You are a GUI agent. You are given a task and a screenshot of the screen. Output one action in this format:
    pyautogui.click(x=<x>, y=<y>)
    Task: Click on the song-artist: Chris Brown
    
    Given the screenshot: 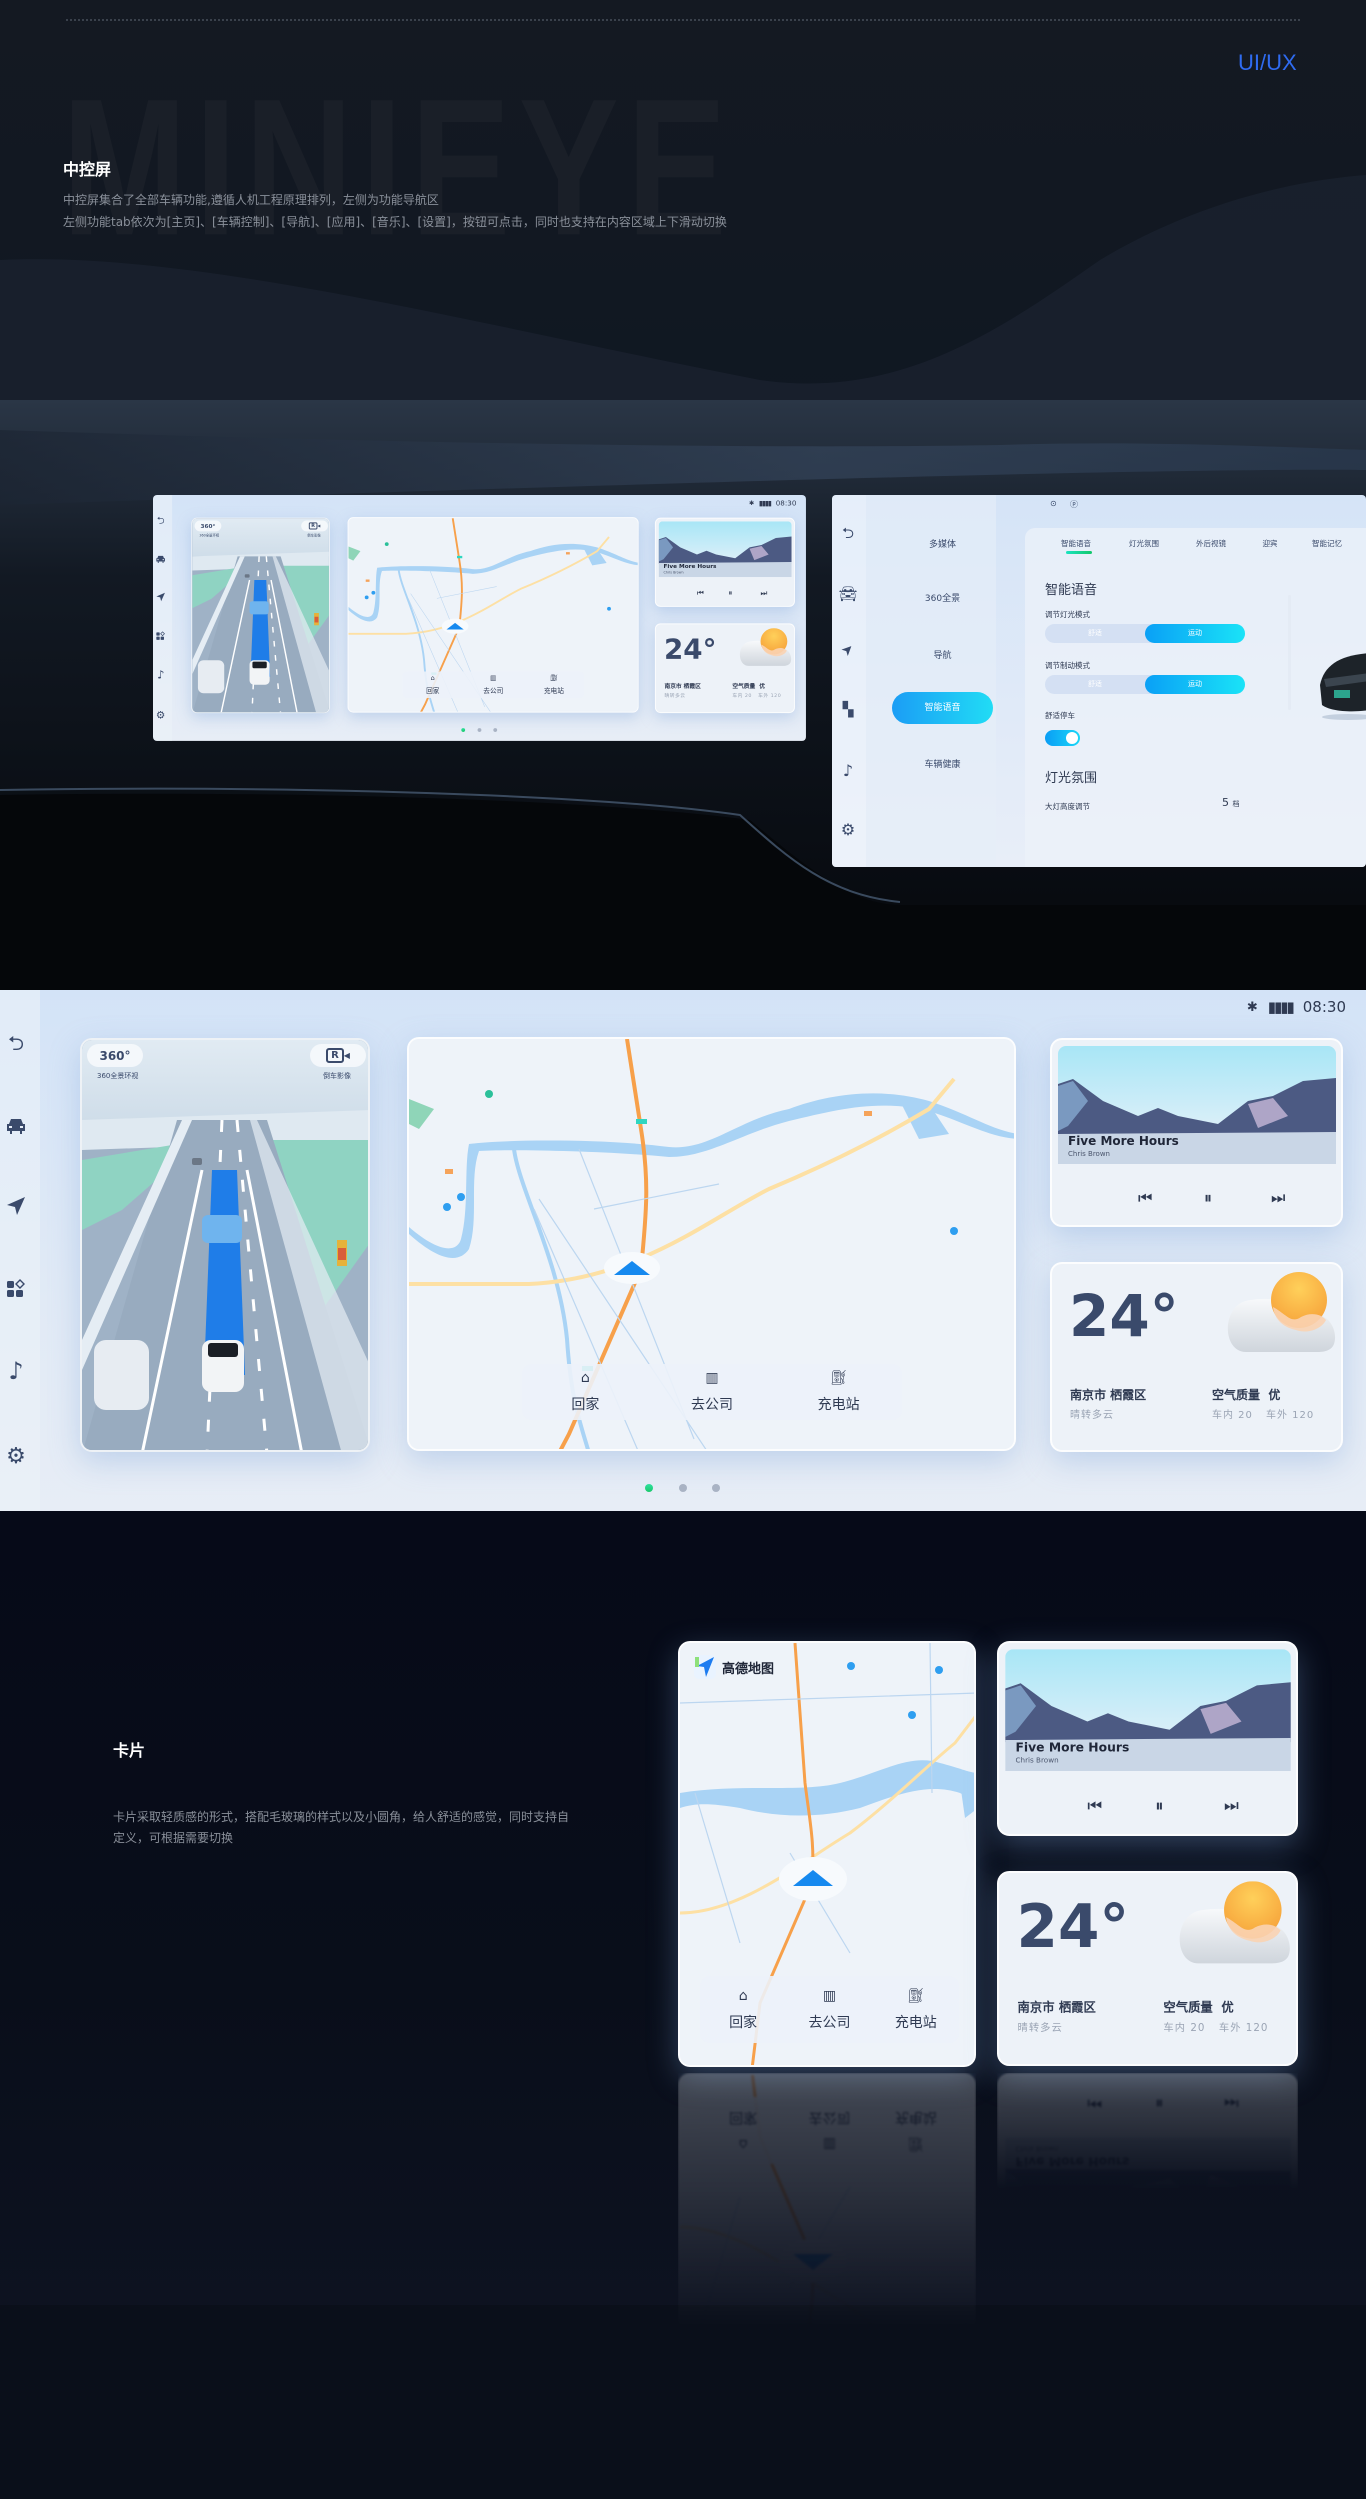 What is the action you would take?
    pyautogui.click(x=1089, y=1154)
    